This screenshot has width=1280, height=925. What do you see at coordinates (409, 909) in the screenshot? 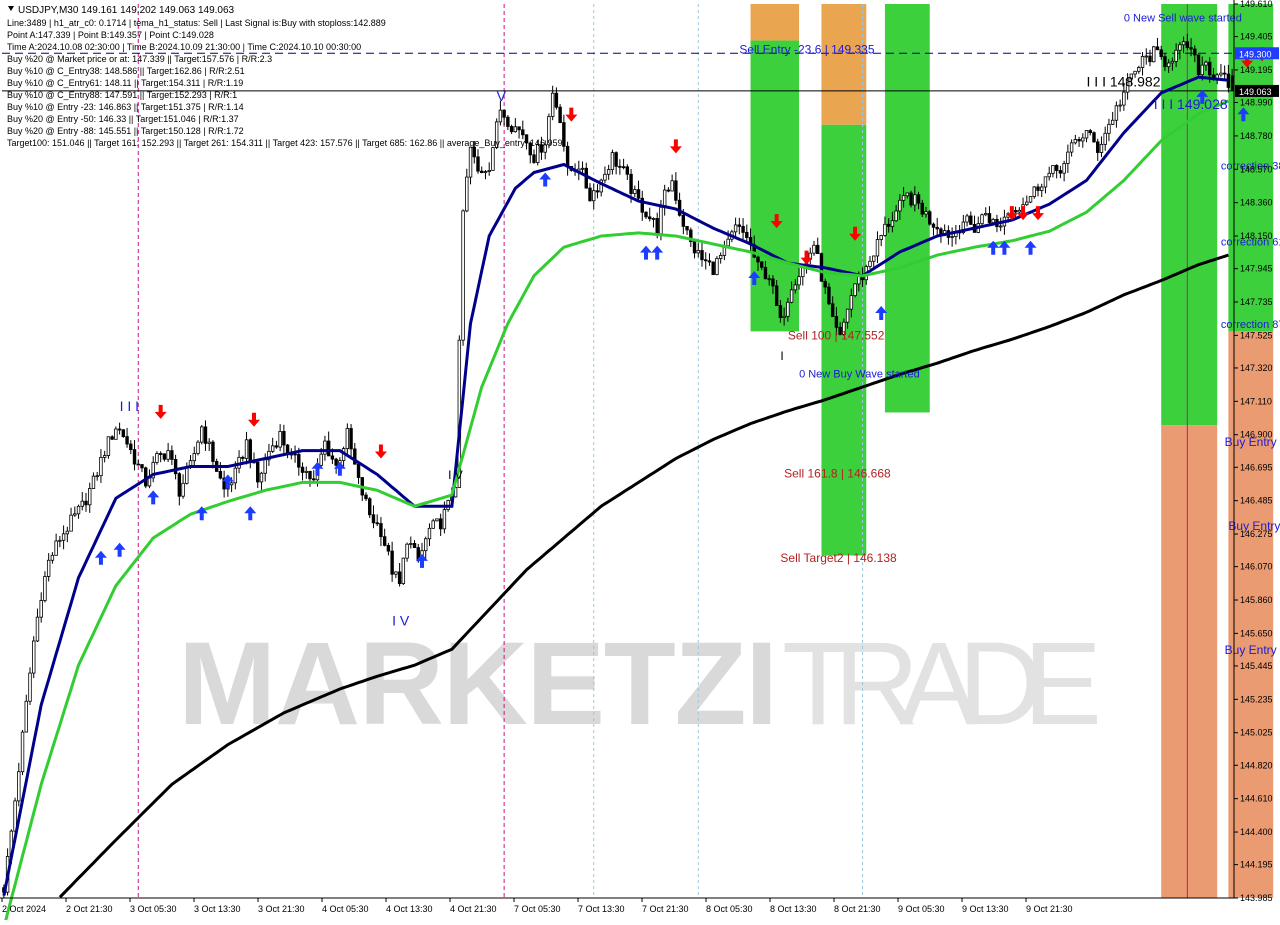
I see `time-tick-label: 4 Oct 13:30` at bounding box center [409, 909].